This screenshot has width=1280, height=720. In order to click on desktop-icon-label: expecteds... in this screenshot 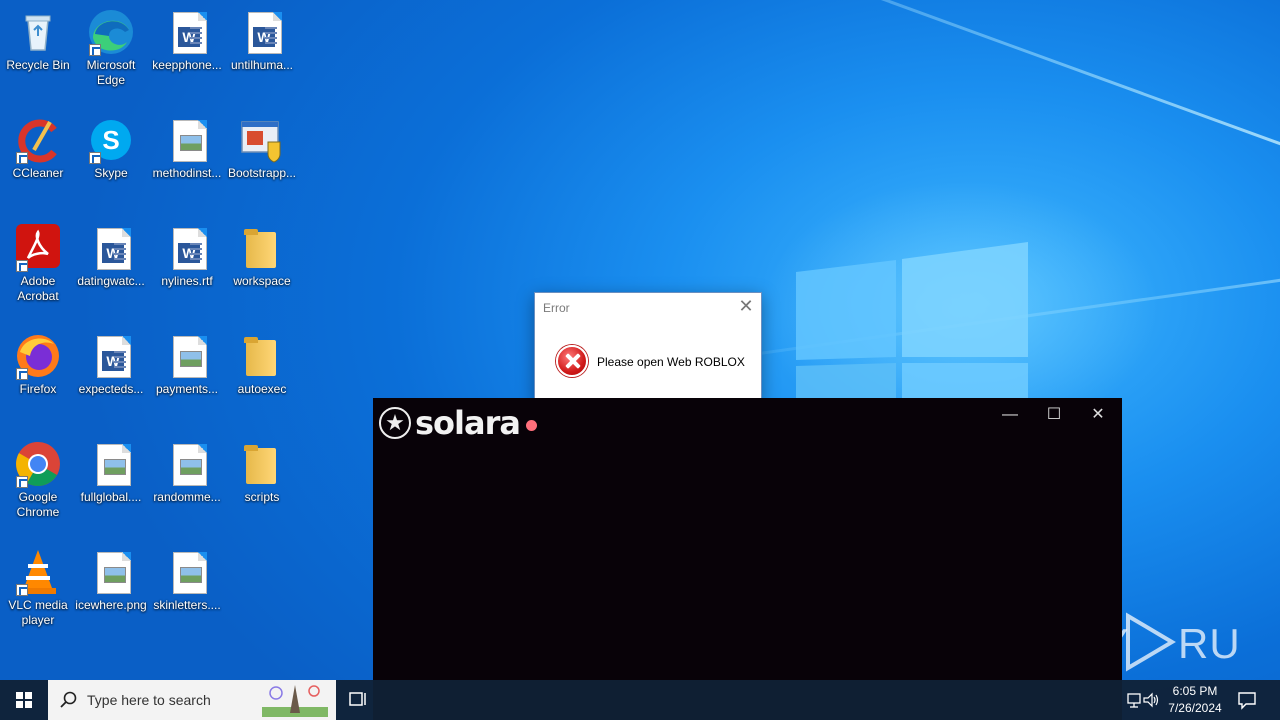, I will do `click(111, 389)`.